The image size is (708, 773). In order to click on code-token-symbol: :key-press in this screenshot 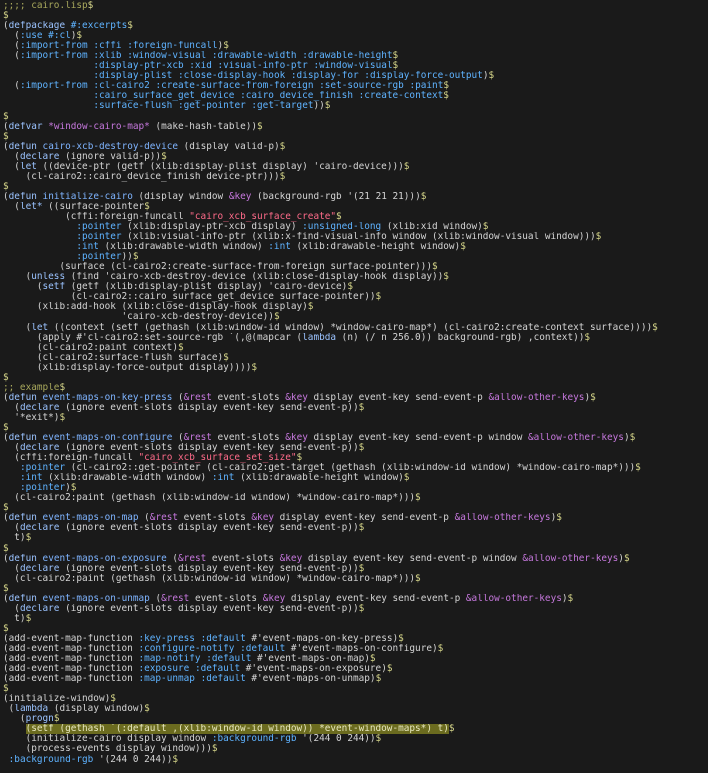, I will do `click(166, 638)`.